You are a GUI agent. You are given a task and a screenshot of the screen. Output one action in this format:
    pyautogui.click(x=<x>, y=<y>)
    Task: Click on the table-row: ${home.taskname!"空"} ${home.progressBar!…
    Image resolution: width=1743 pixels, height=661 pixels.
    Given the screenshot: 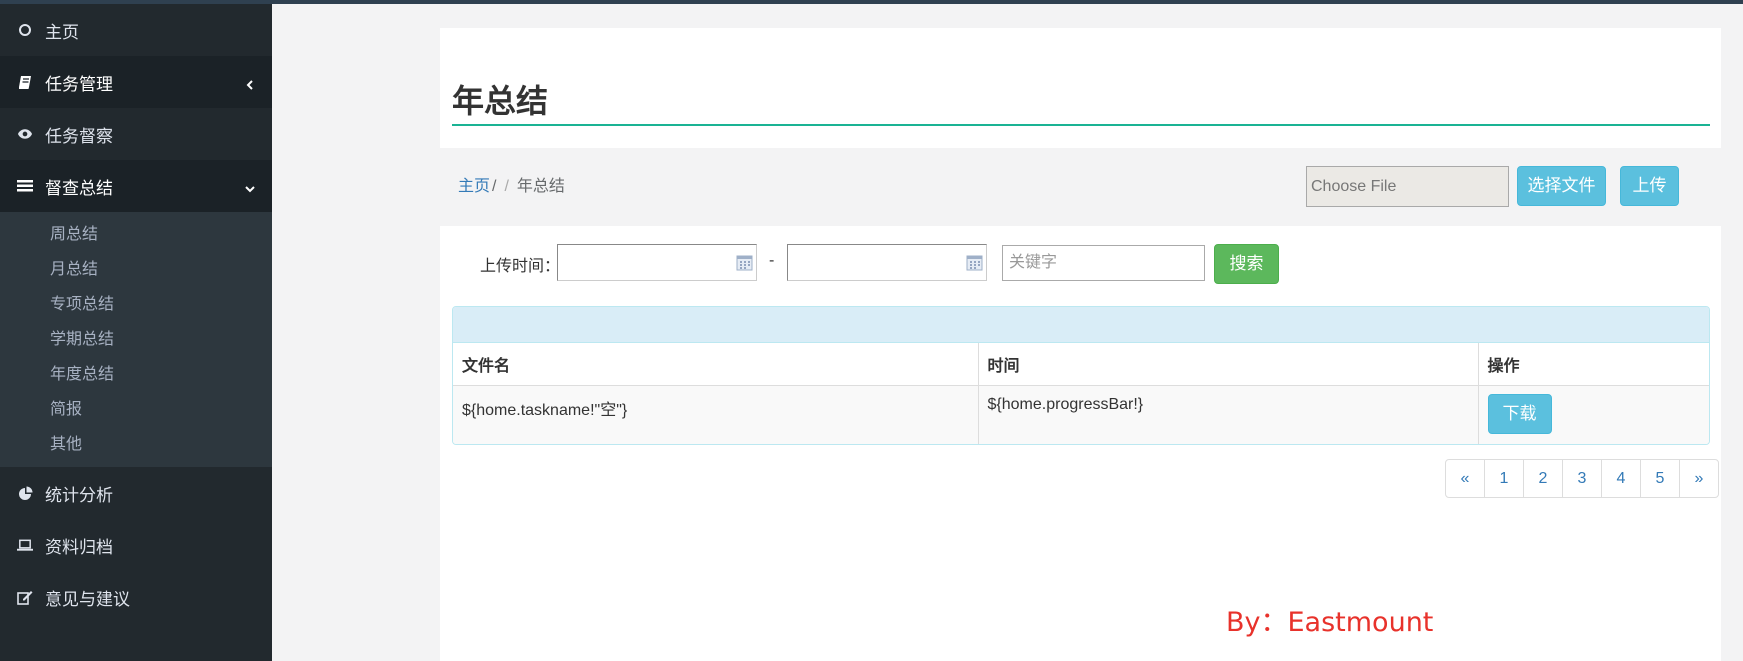 What is the action you would take?
    pyautogui.click(x=1081, y=414)
    